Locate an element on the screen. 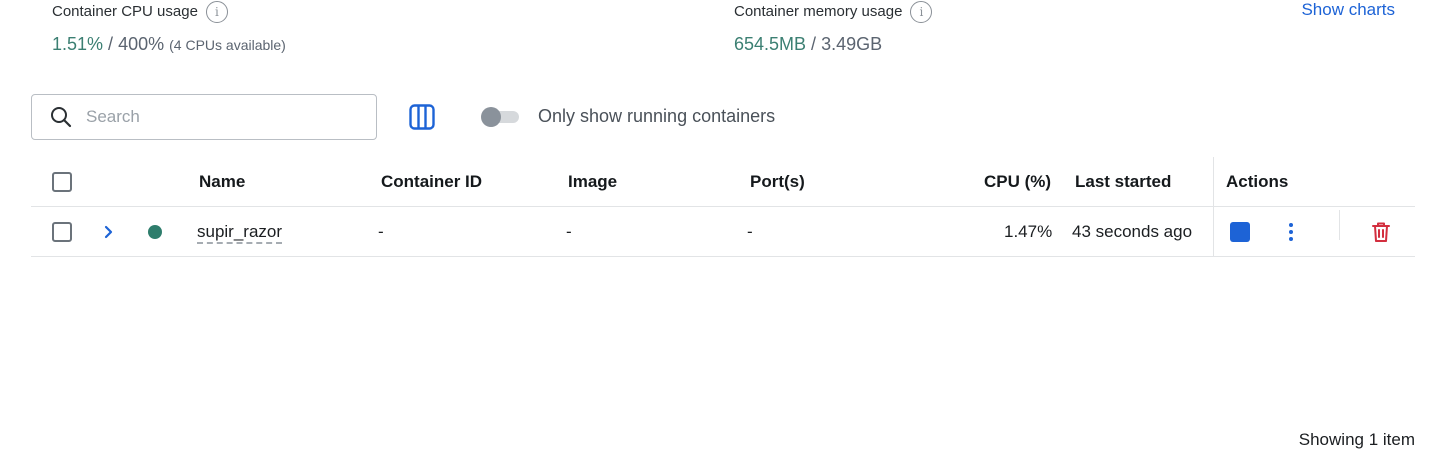  column-header-last-started: Last started is located at coordinates (1123, 182).